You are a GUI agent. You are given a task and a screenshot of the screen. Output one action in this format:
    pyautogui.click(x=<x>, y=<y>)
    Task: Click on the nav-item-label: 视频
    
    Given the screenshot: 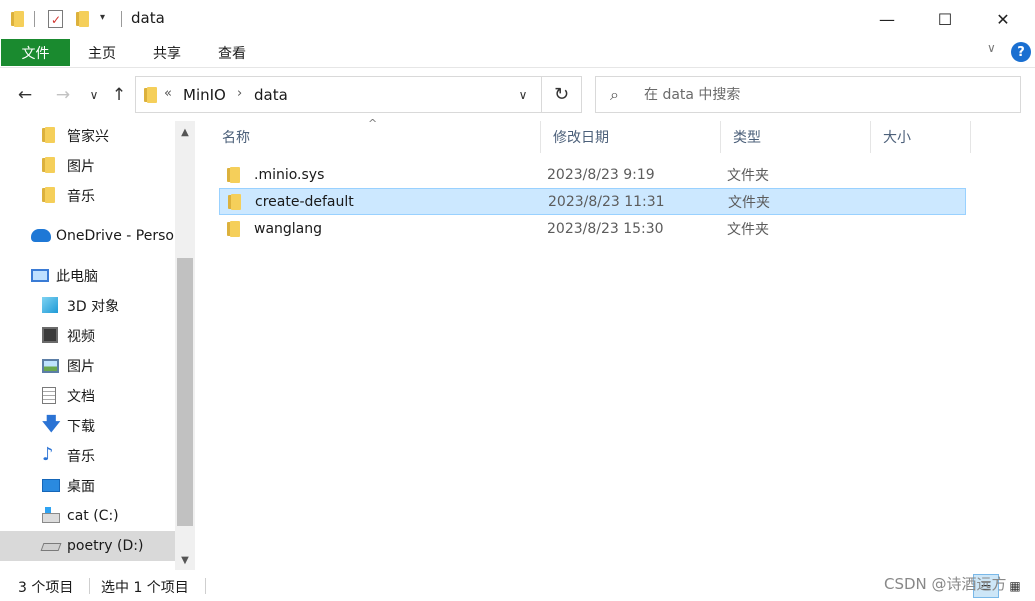 What is the action you would take?
    pyautogui.click(x=81, y=337)
    